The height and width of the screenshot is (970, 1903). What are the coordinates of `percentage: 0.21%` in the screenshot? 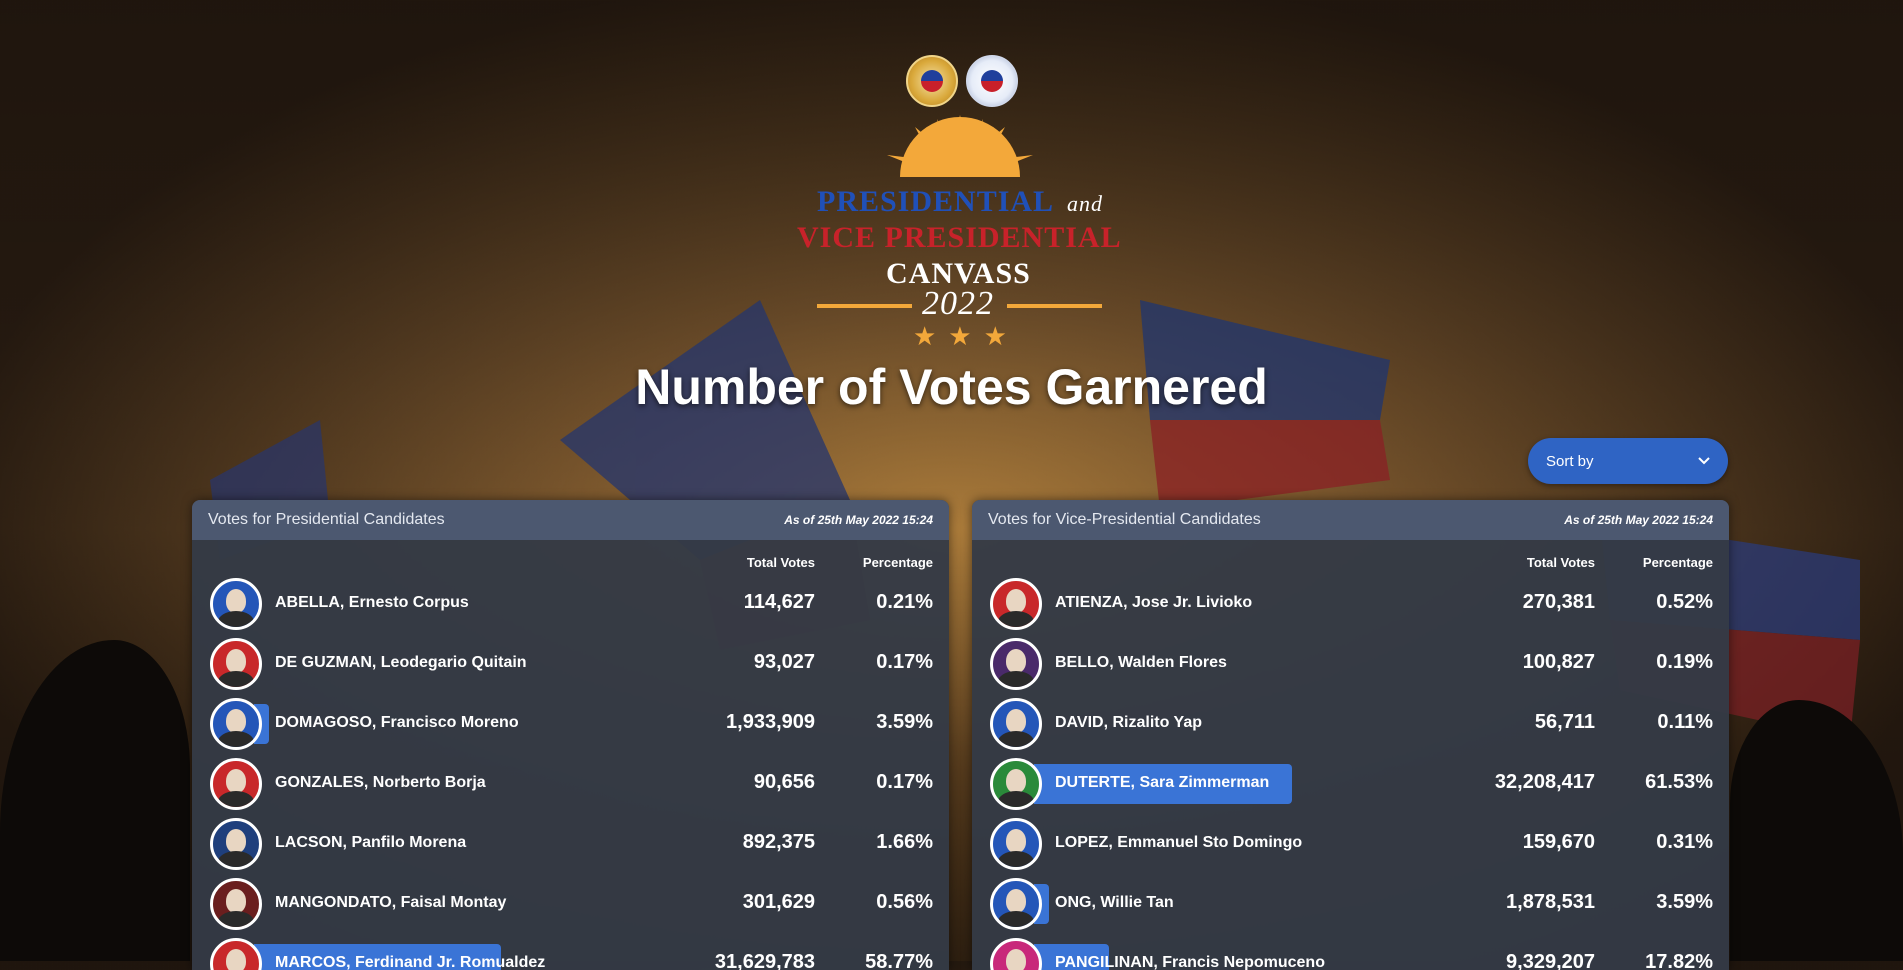 It's located at (904, 602).